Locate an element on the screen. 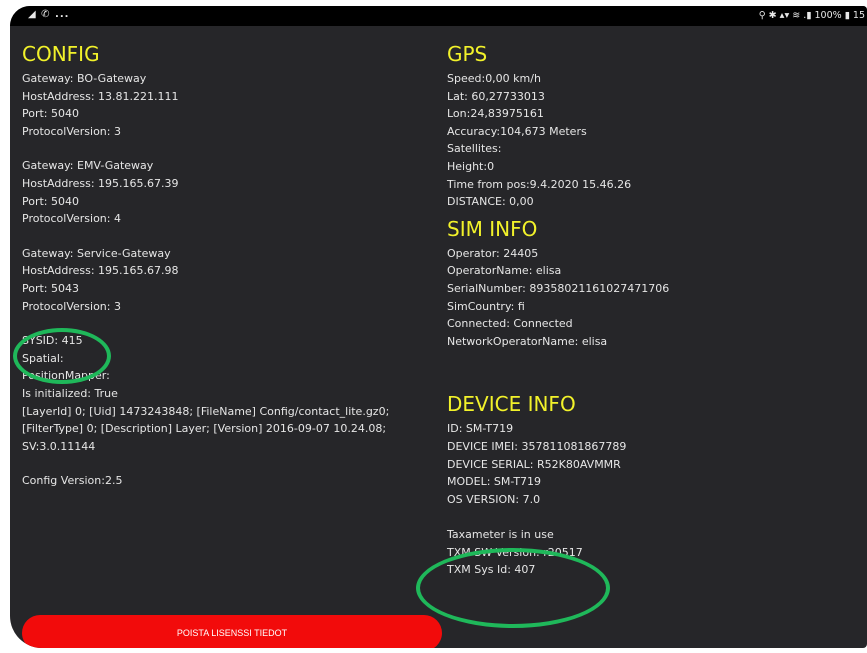 The image size is (867, 653). gateway-name: Gateway: Service-Gateway is located at coordinates (96, 253).